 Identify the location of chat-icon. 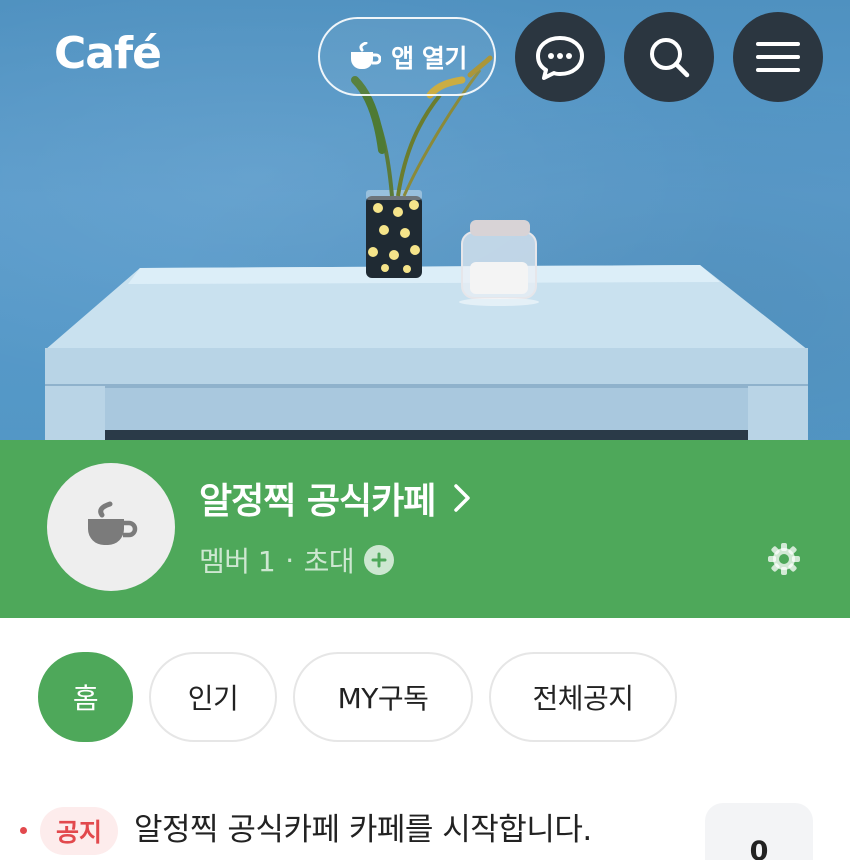
(560, 58).